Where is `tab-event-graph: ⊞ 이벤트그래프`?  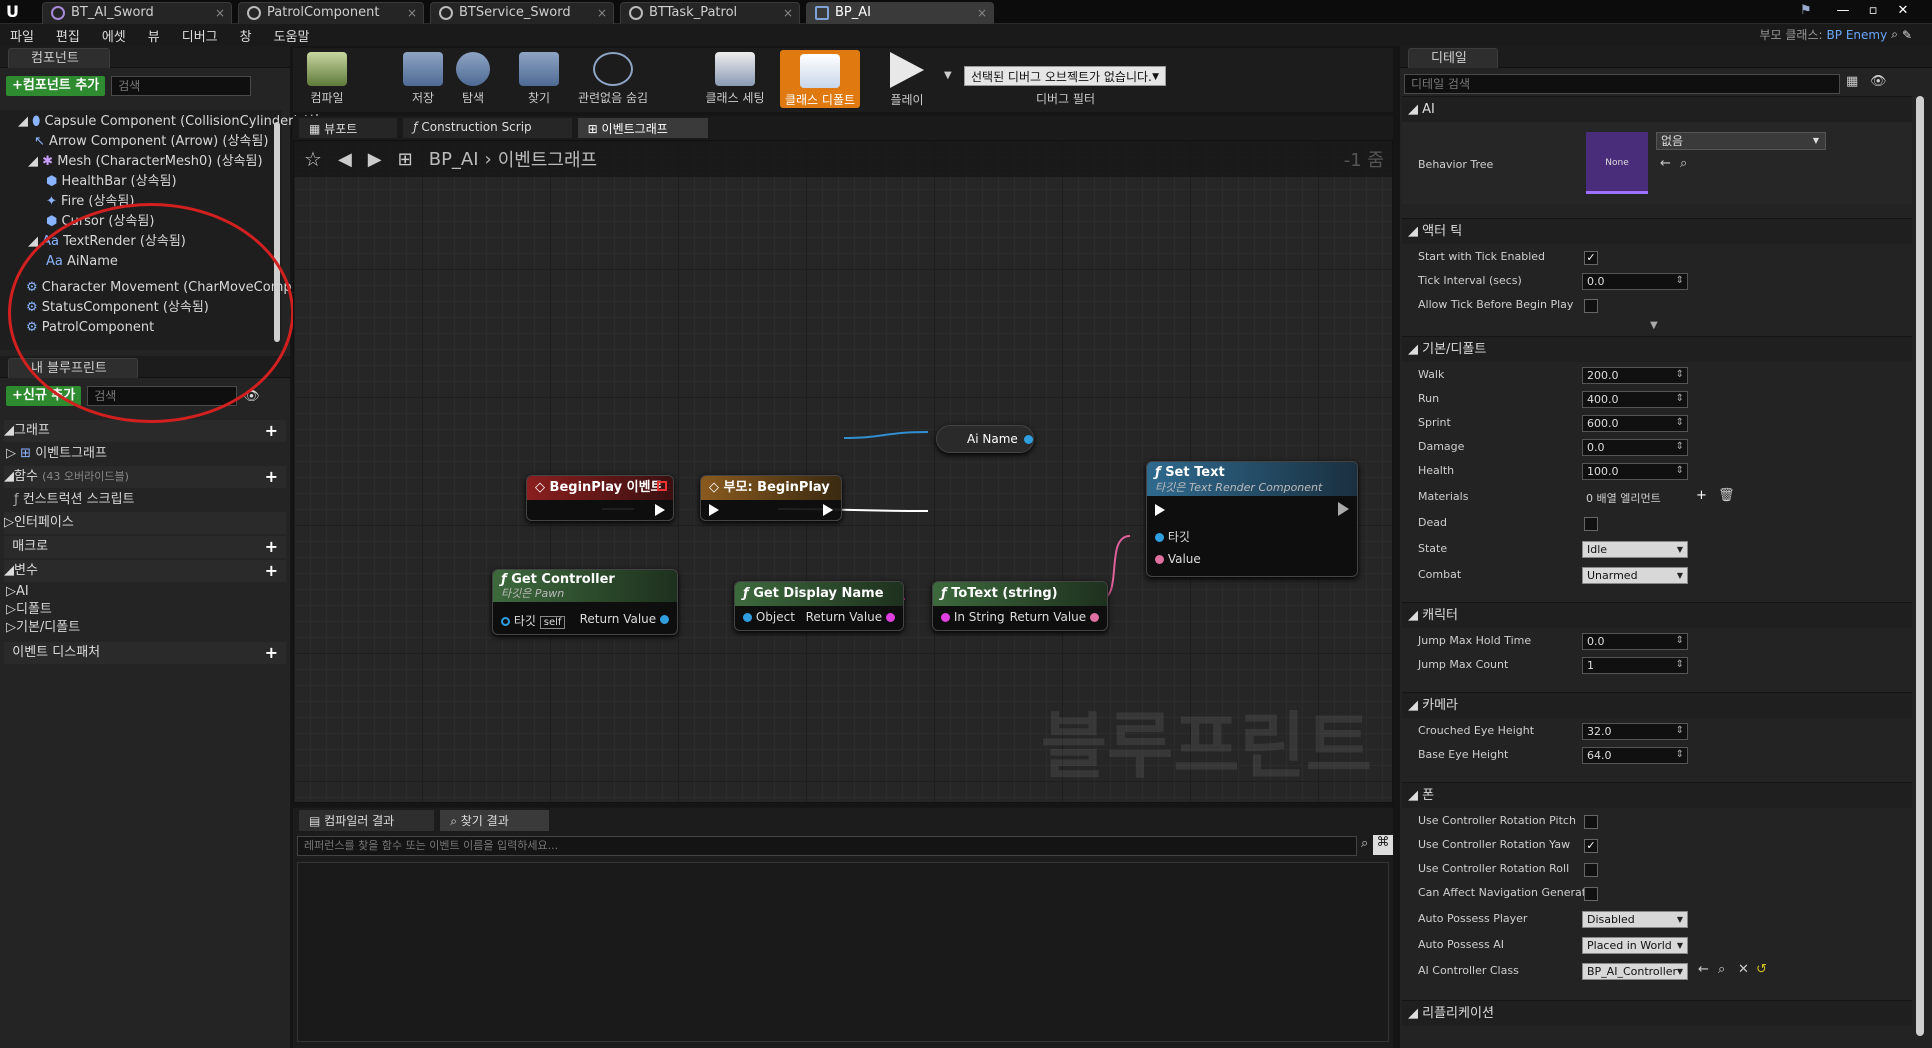
tab-event-graph: ⊞ 이벤트그래프 is located at coordinates (642, 128).